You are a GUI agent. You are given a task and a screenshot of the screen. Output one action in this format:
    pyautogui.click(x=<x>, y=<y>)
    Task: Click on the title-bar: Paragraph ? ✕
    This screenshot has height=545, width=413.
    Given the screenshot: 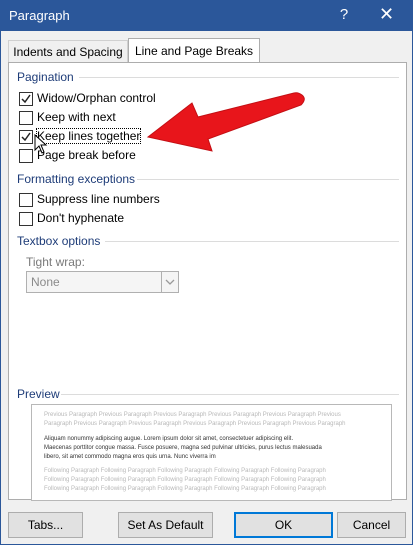 What is the action you would take?
    pyautogui.click(x=206, y=16)
    